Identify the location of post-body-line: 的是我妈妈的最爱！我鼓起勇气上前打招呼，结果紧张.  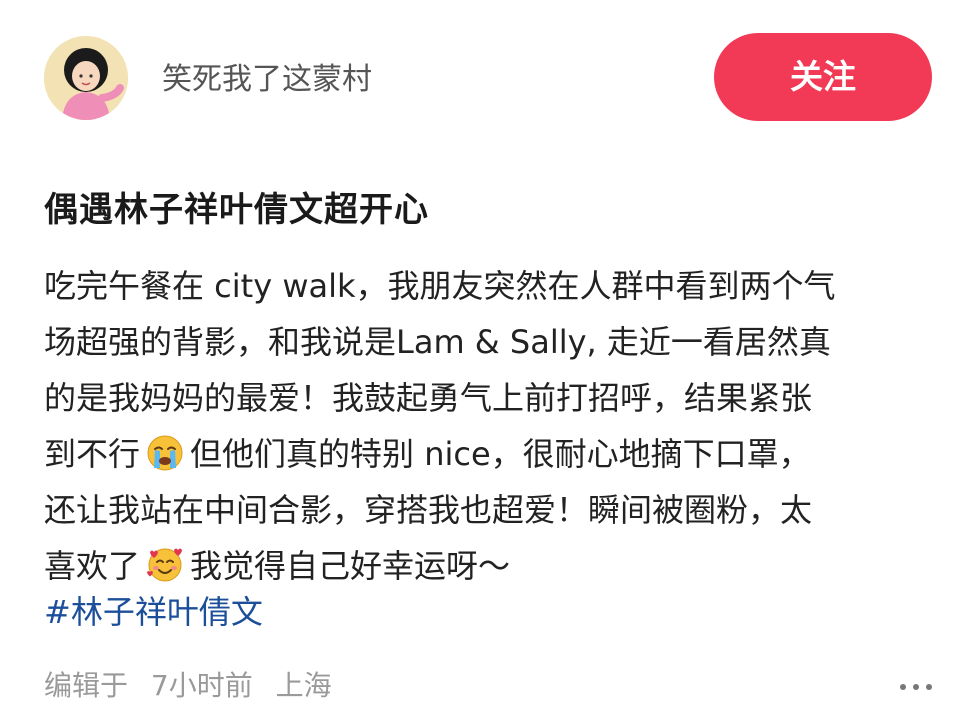
(428, 398).